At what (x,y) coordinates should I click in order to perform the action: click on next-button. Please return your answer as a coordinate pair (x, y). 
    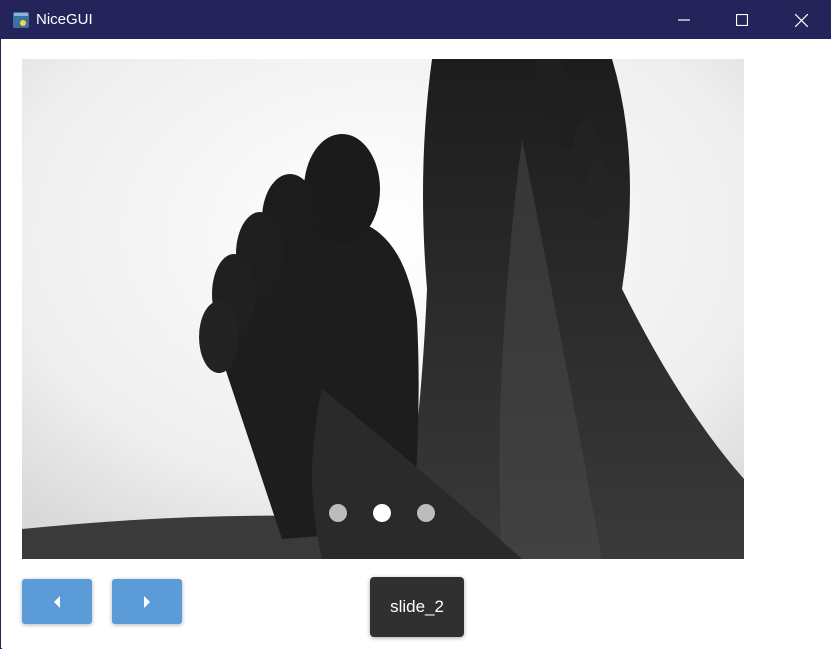
    Looking at the image, I should click on (147, 601).